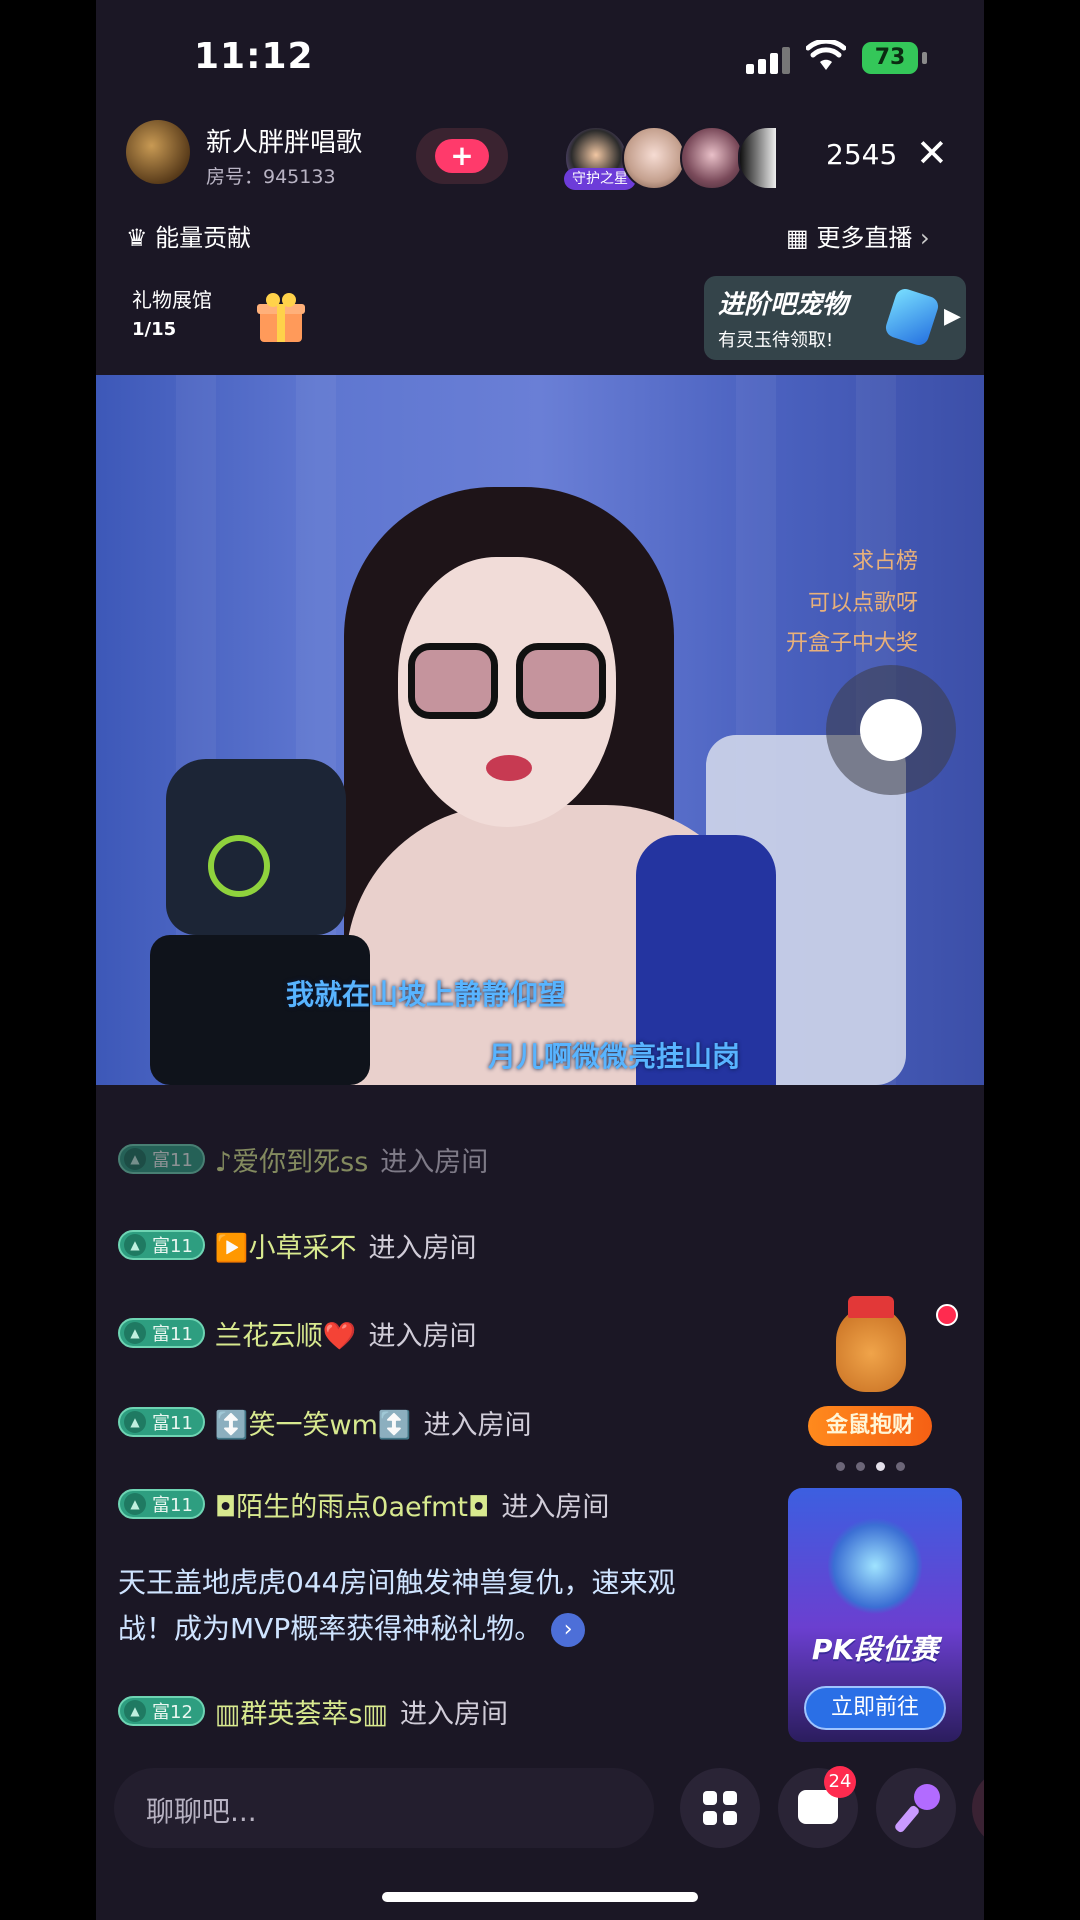 This screenshot has width=1080, height=1920. I want to click on more-live-button: ▦ 更多直播 ›, so click(858, 235).